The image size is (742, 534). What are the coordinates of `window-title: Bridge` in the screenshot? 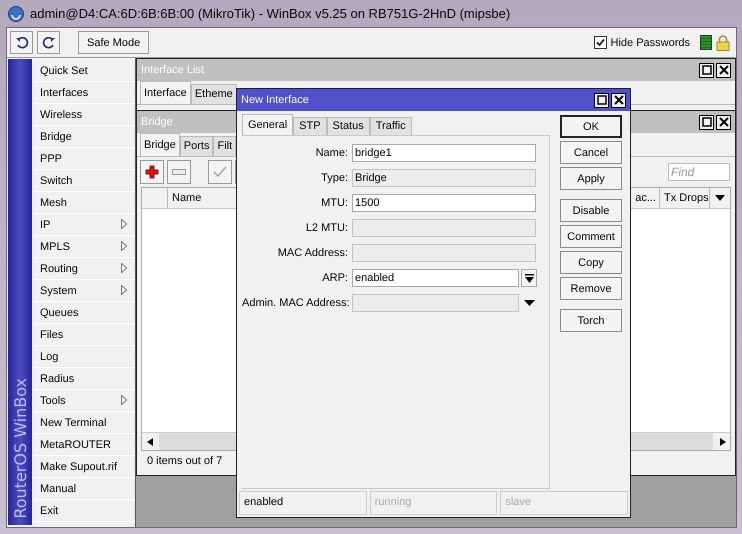 It's located at (157, 122).